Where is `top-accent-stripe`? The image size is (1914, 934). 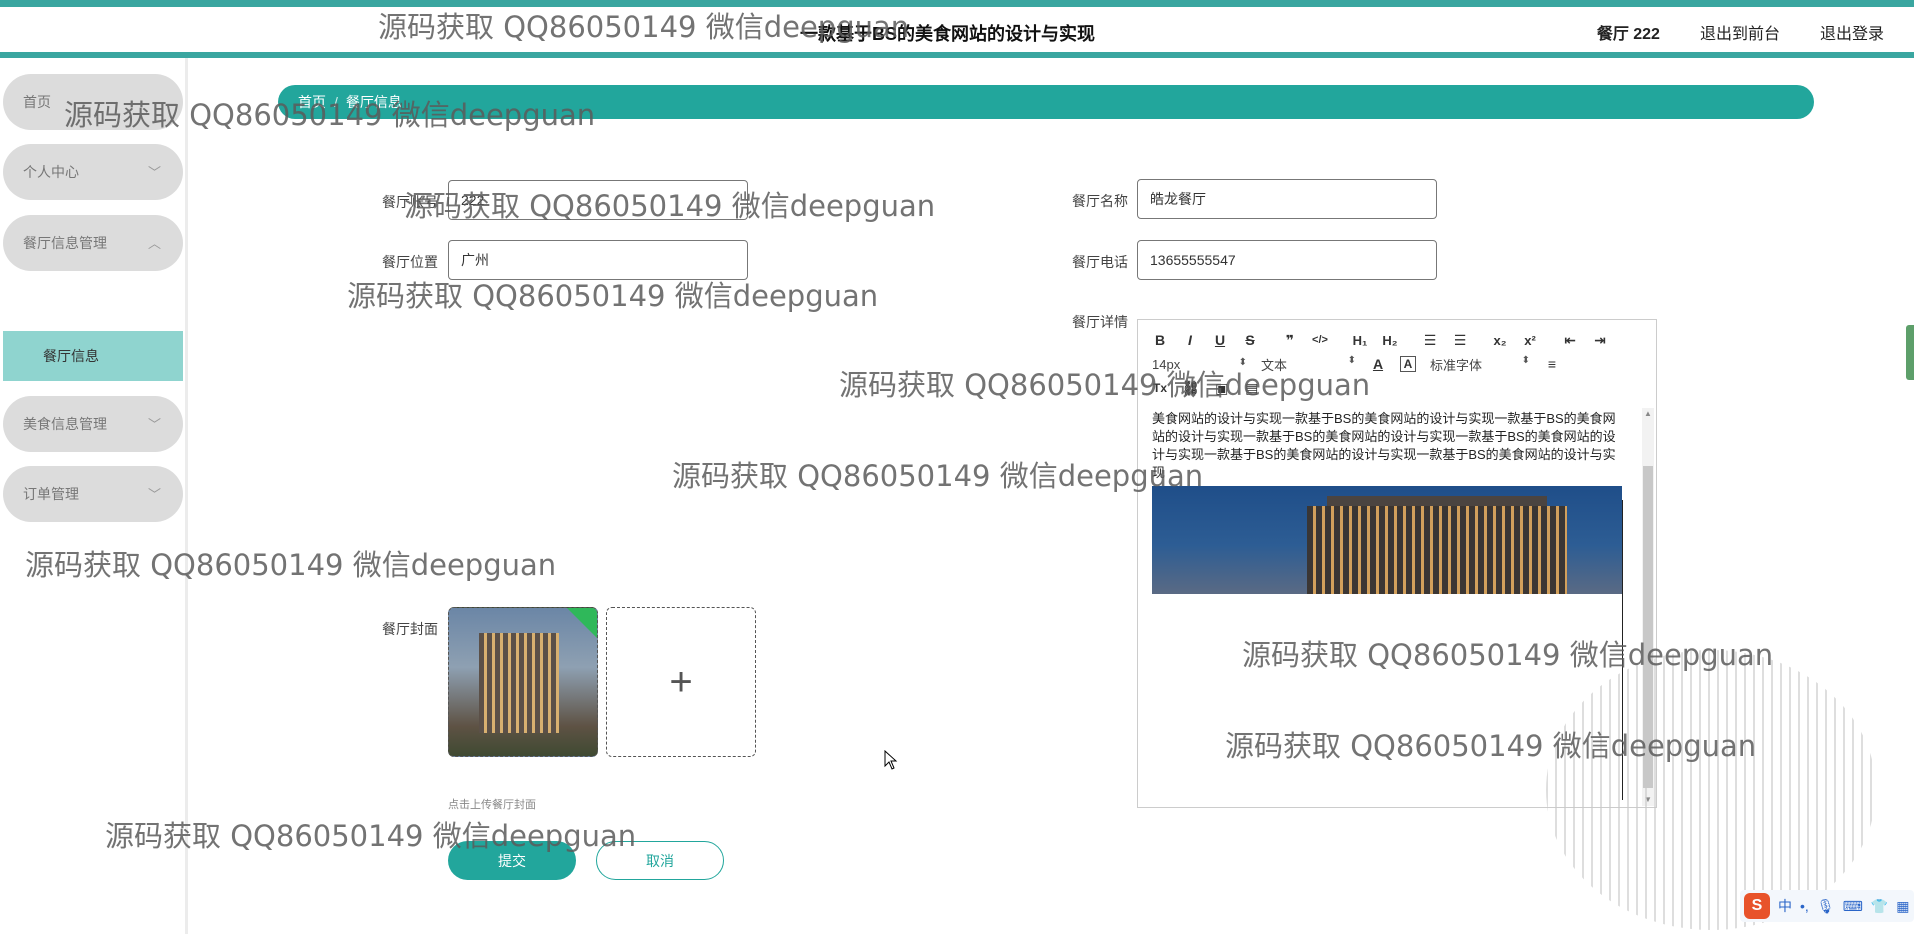 top-accent-stripe is located at coordinates (957, 3).